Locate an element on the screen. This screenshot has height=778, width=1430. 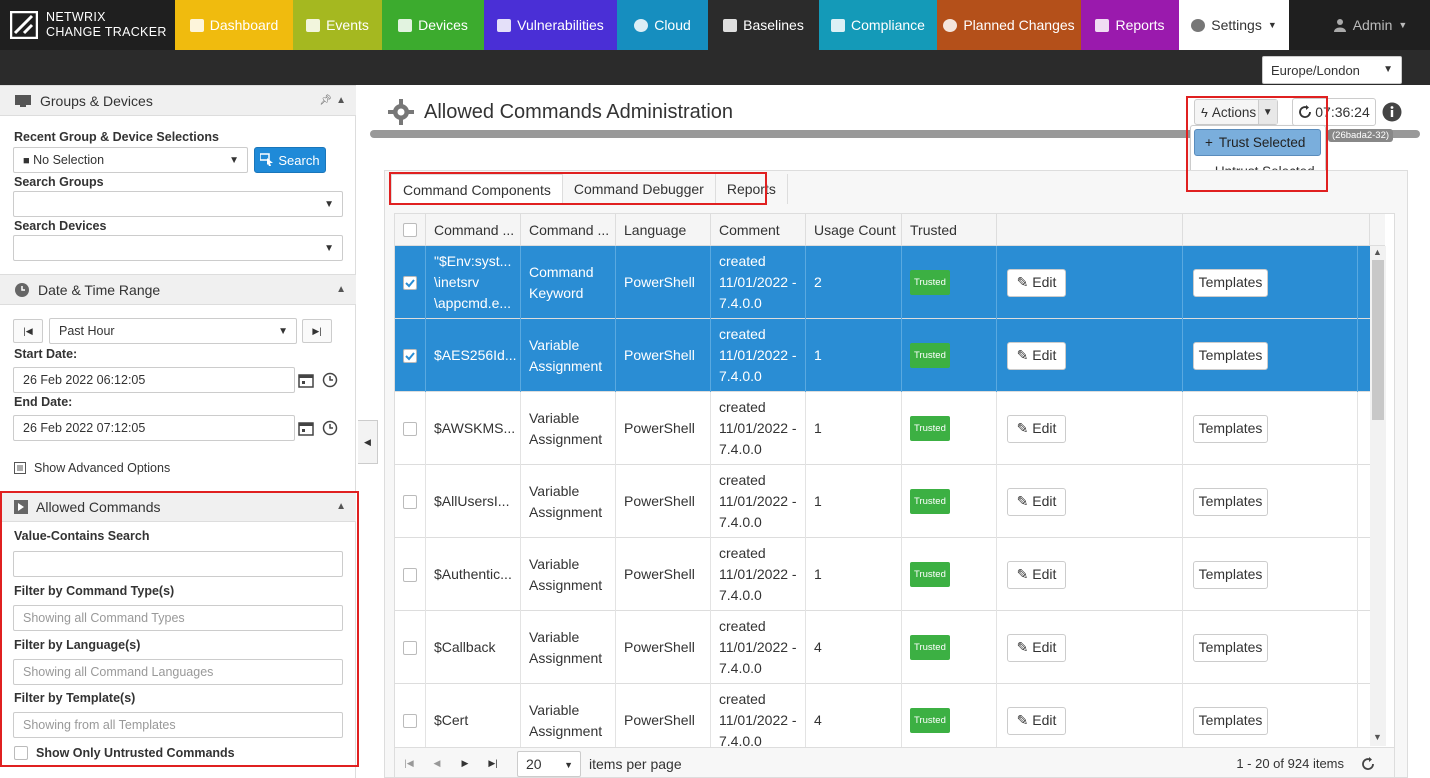
nav-tab-cloud: Cloud is located at coordinates (662, 25).